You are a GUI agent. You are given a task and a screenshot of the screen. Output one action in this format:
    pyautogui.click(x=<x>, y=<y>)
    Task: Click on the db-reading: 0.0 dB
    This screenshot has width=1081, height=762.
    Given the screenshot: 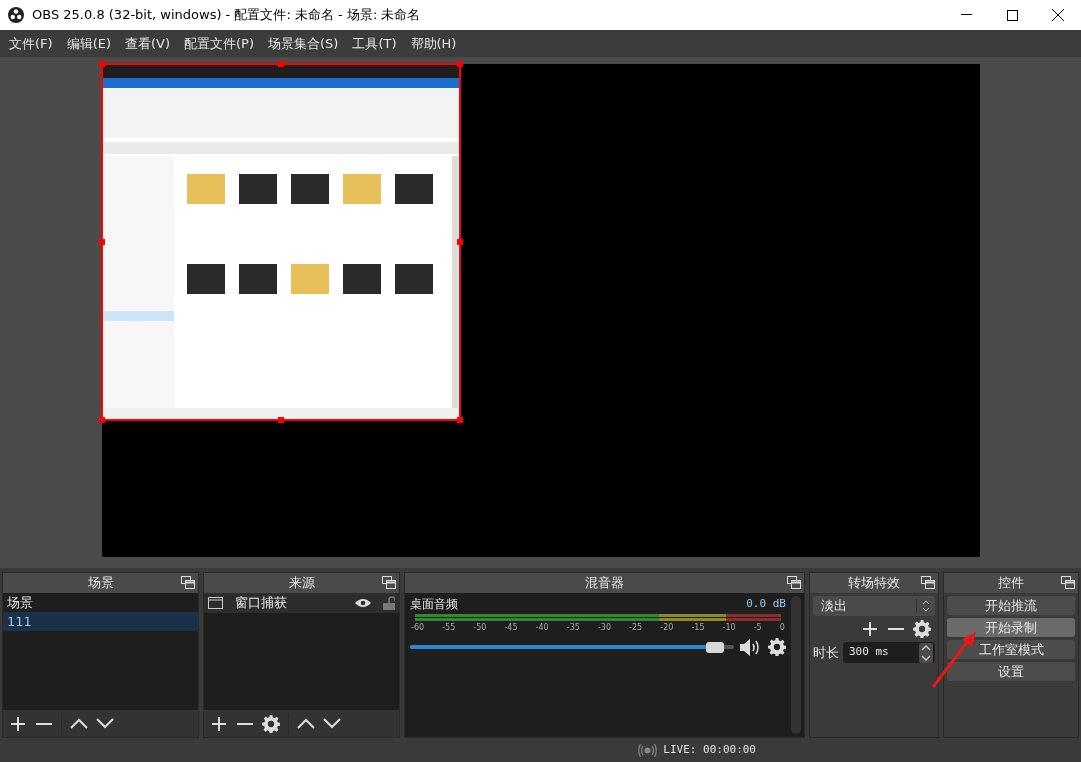 What is the action you would take?
    pyautogui.click(x=766, y=604)
    